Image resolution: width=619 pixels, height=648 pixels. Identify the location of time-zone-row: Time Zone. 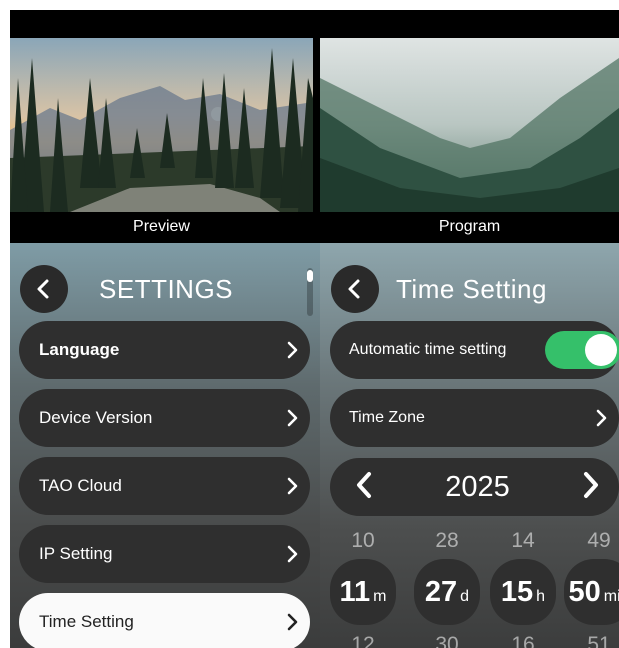
(474, 418).